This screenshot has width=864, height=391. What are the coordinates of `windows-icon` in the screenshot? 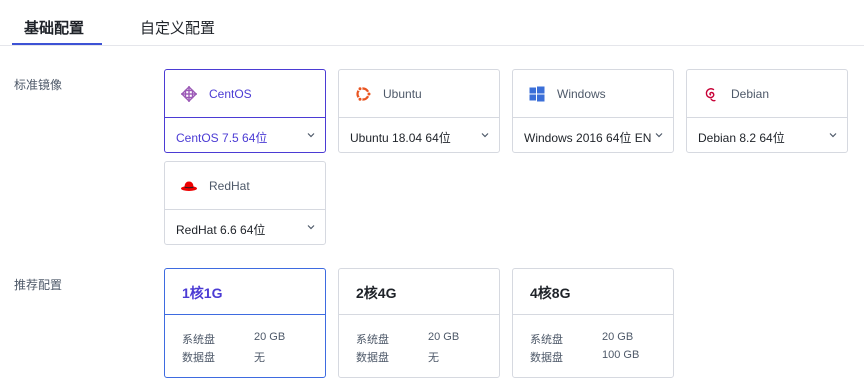 It's located at (537, 94).